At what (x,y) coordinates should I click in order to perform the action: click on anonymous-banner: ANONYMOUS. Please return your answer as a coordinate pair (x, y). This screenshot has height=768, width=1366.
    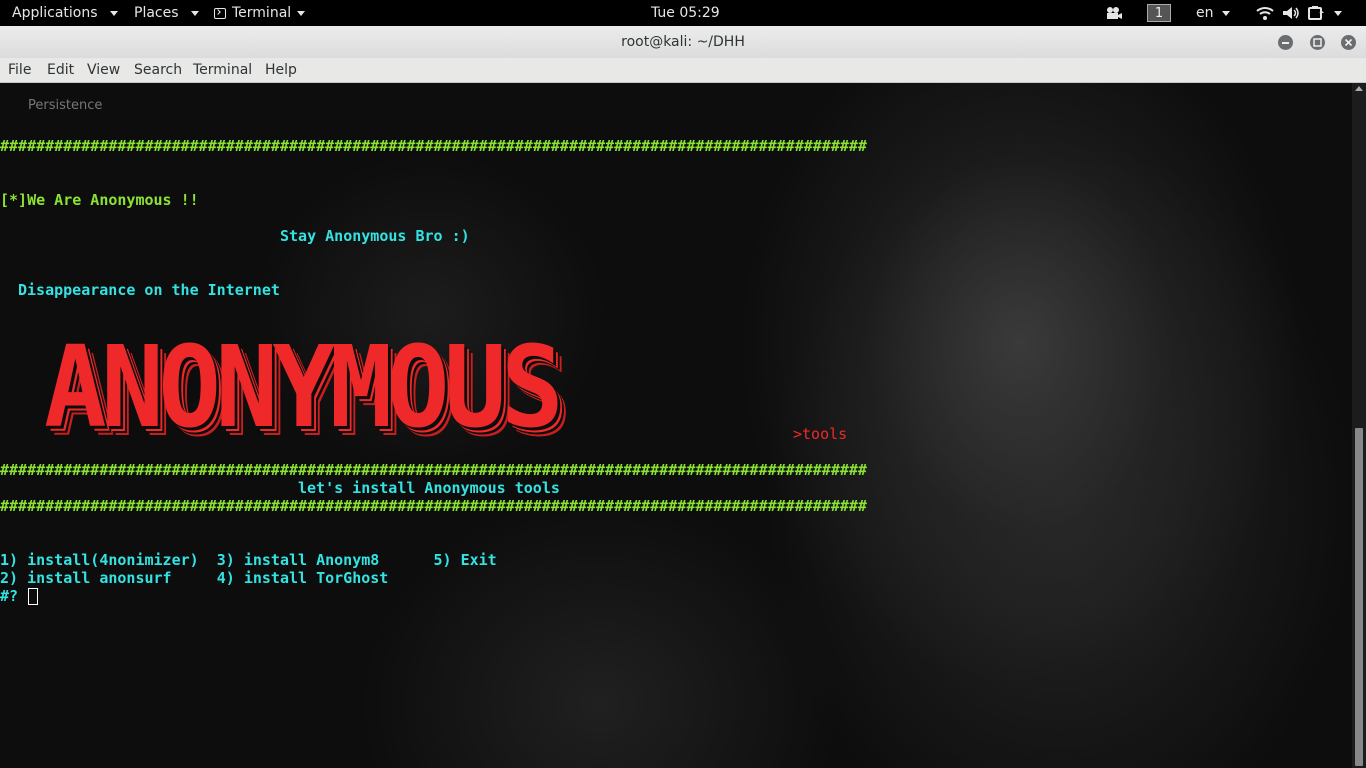
    Looking at the image, I should click on (419, 388).